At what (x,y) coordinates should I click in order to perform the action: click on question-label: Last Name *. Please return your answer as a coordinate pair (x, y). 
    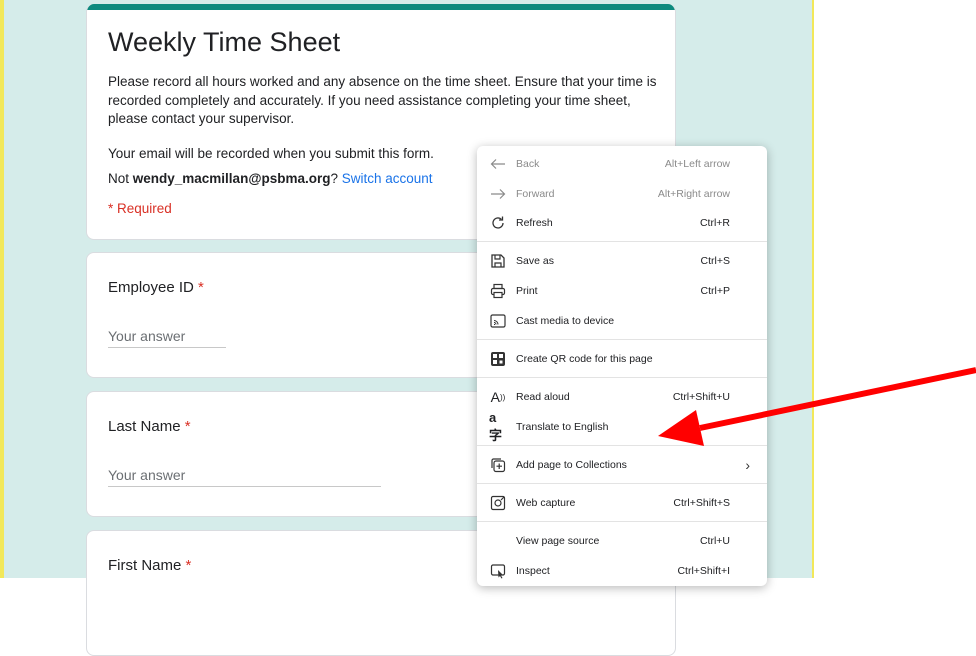
    Looking at the image, I should click on (149, 426).